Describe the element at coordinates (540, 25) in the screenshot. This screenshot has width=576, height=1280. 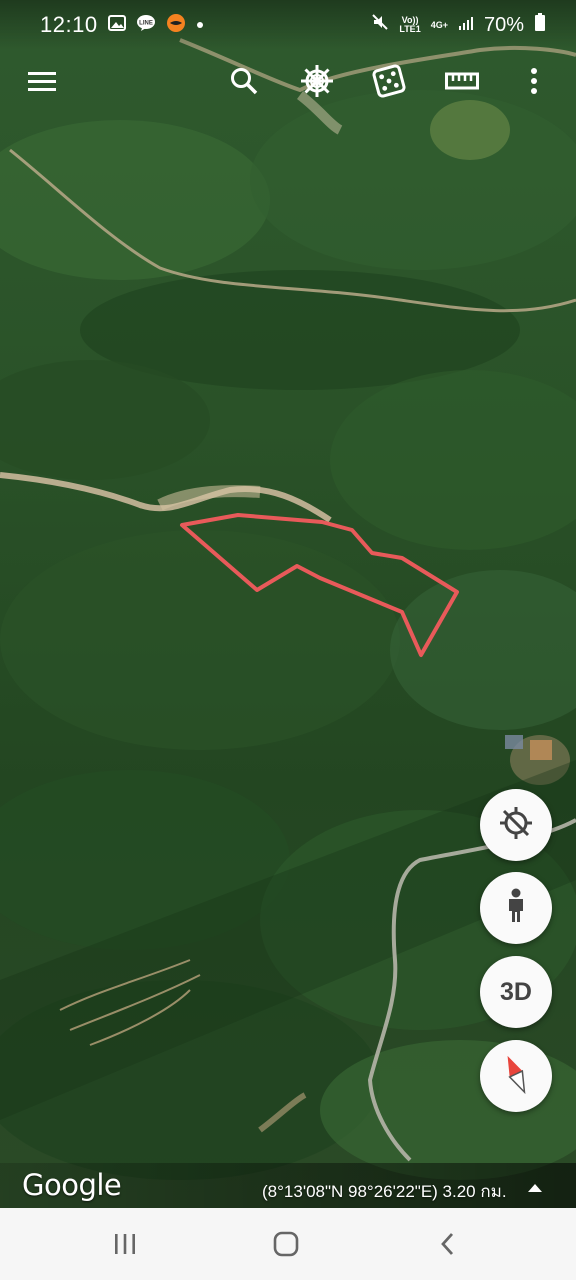
I see `battery-icon` at that location.